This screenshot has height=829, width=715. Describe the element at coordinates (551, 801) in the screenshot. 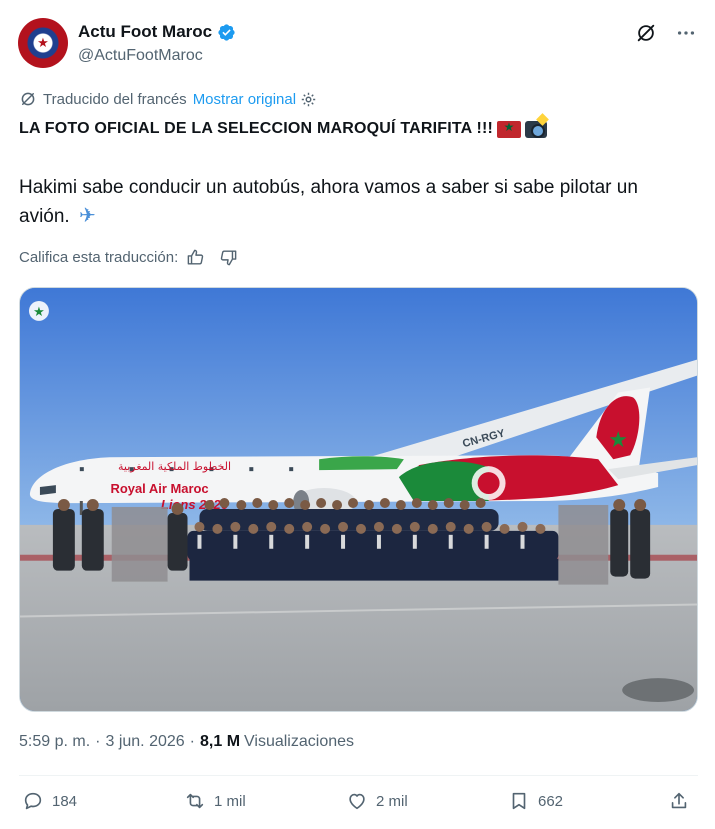

I see `bookmark-count: 662` at that location.